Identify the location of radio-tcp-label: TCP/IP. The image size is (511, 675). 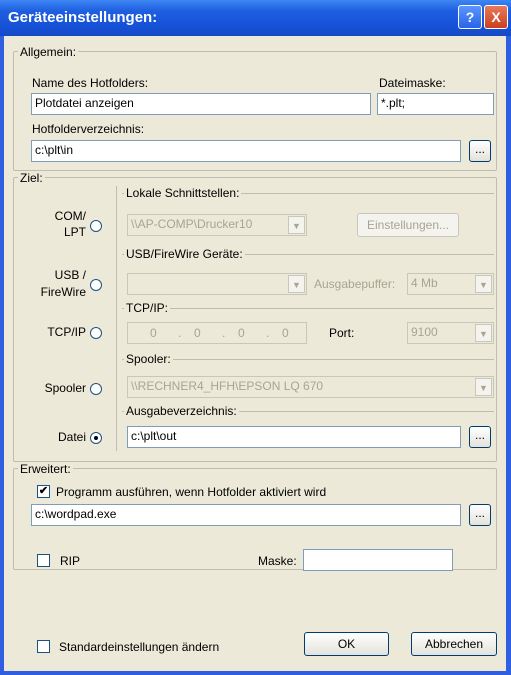
(66, 332).